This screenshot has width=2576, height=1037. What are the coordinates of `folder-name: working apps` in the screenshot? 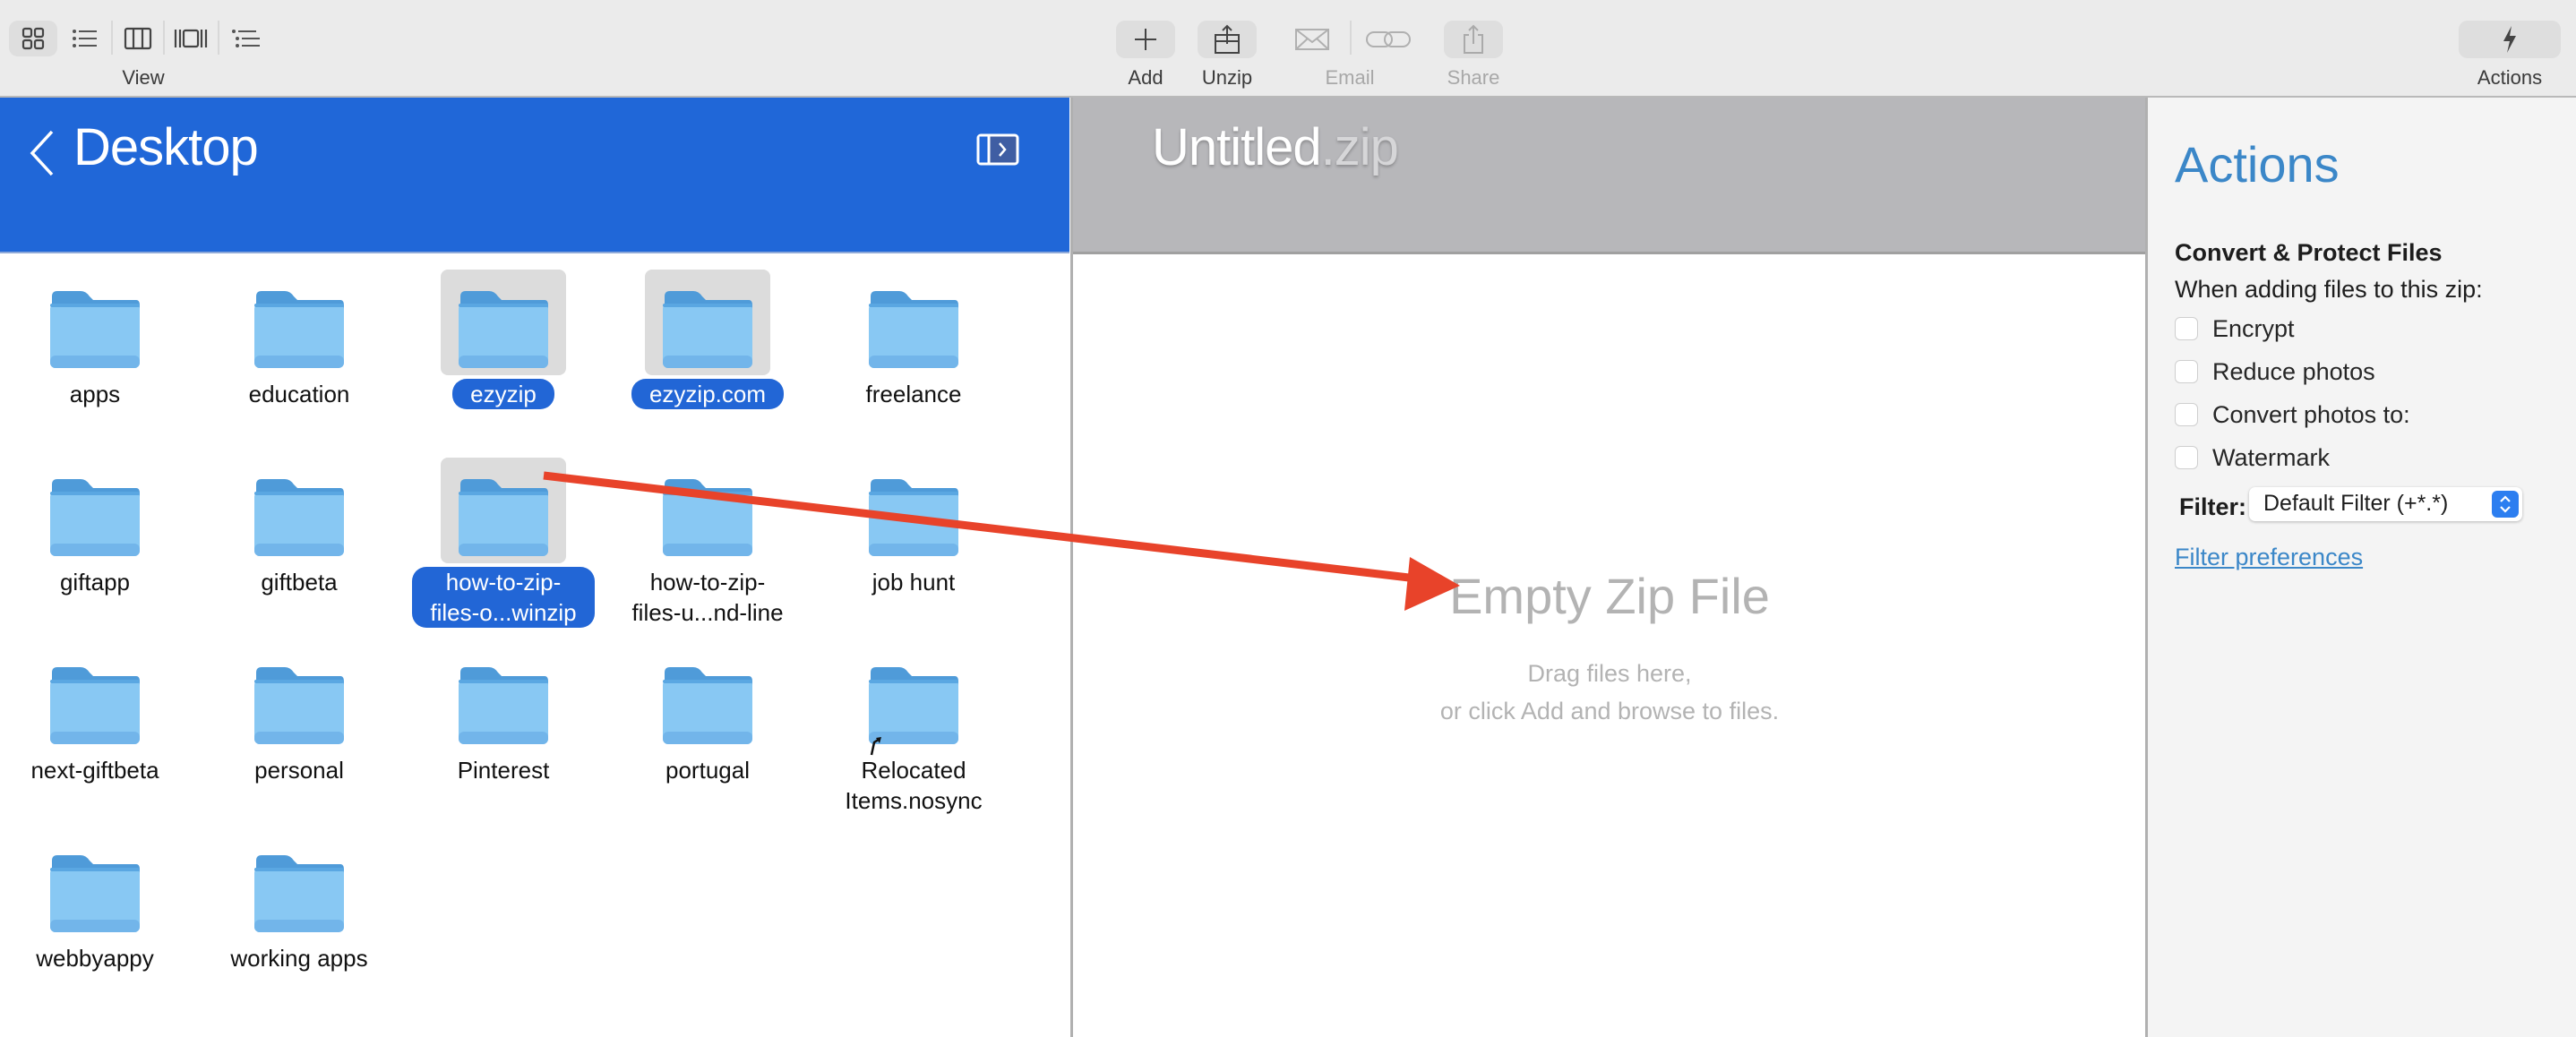 It's located at (299, 958).